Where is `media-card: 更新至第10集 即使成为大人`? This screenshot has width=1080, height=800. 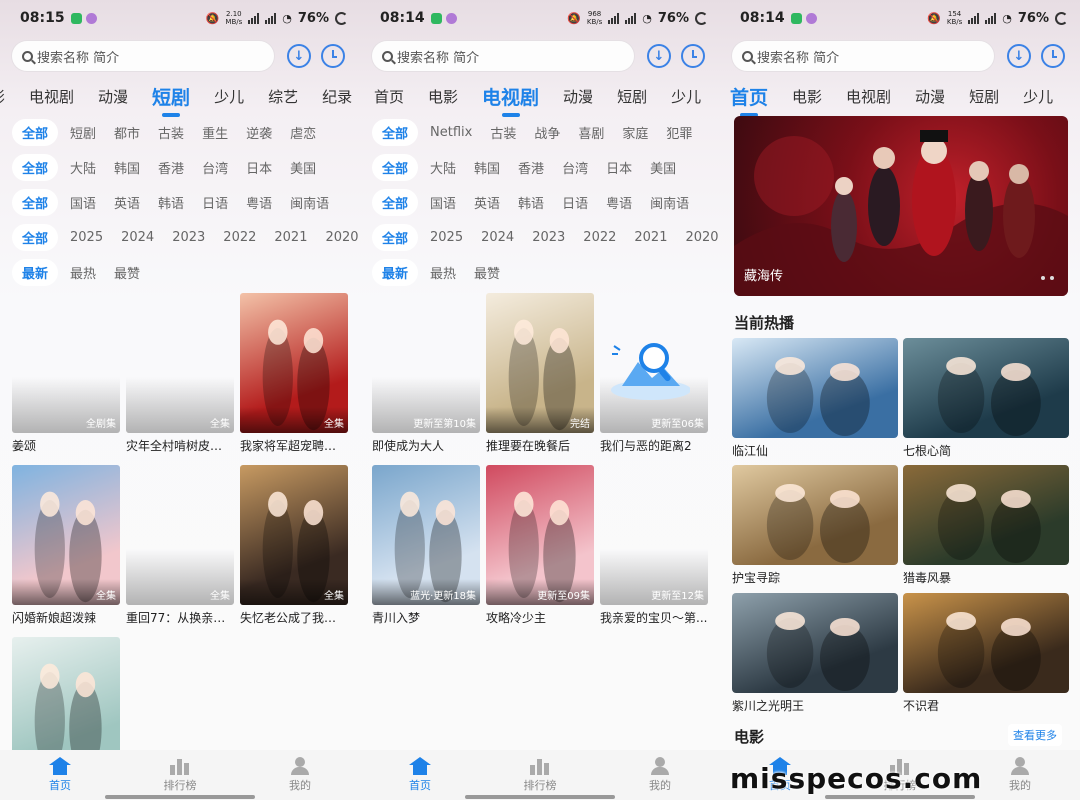
media-card: 更新至第10集 即使成为大人 is located at coordinates (426, 373).